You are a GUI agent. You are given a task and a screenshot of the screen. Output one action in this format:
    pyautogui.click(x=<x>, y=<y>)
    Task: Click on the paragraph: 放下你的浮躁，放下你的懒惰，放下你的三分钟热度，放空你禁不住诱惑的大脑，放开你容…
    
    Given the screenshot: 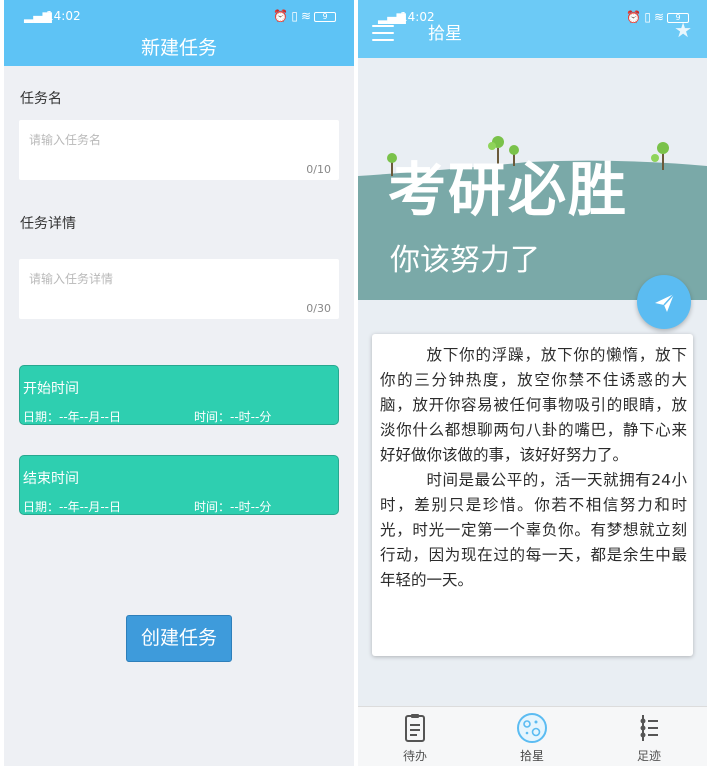 What is the action you would take?
    pyautogui.click(x=533, y=405)
    